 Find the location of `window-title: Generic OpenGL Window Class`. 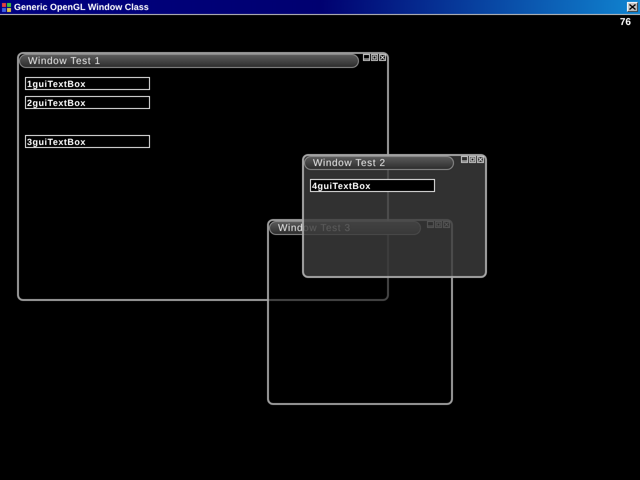

window-title: Generic OpenGL Window Class is located at coordinates (82, 7).